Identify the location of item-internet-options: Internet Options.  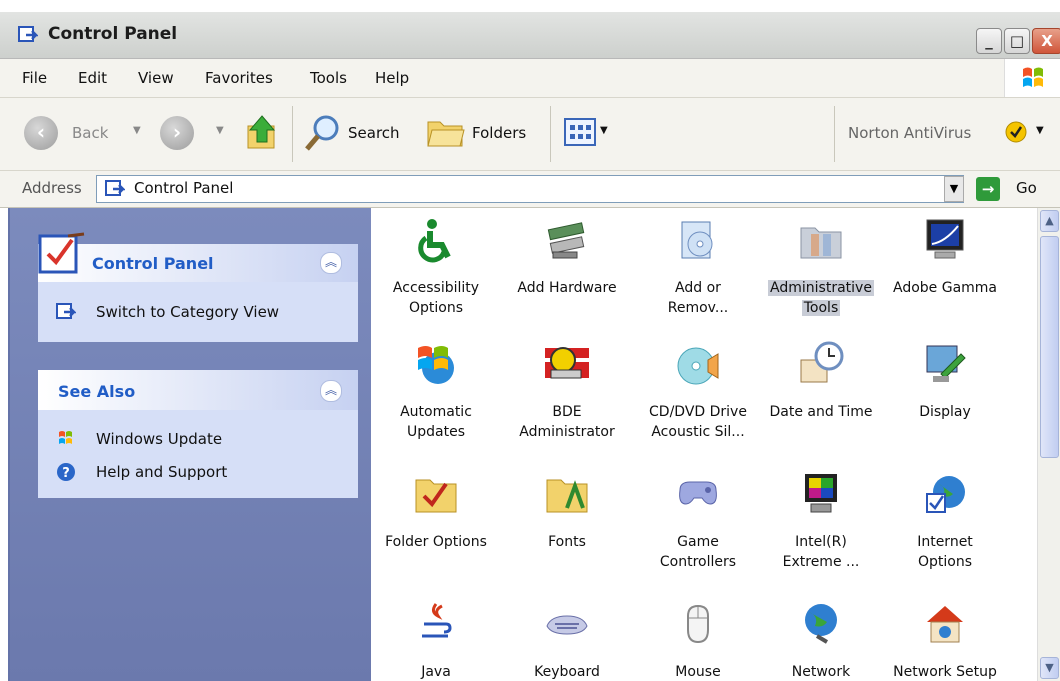
(945, 523).